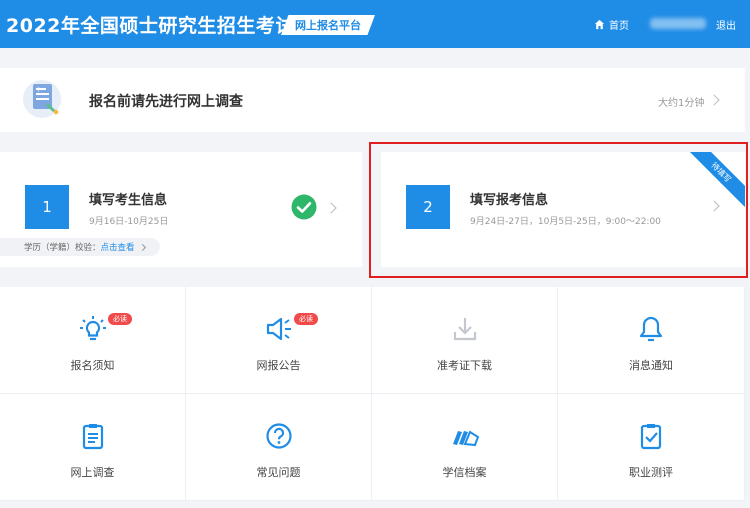 The height and width of the screenshot is (508, 750). Describe the element at coordinates (651, 365) in the screenshot. I see `tile-label: 消息通知` at that location.